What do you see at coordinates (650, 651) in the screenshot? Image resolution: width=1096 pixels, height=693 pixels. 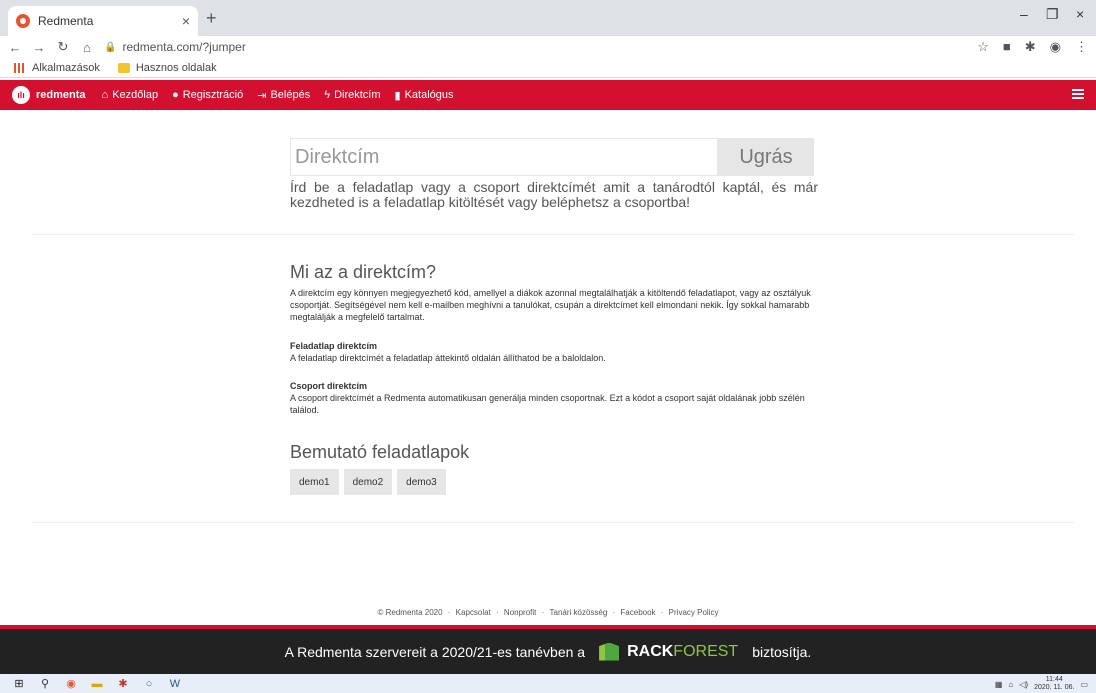 I see `rackforest-rack: RACK` at bounding box center [650, 651].